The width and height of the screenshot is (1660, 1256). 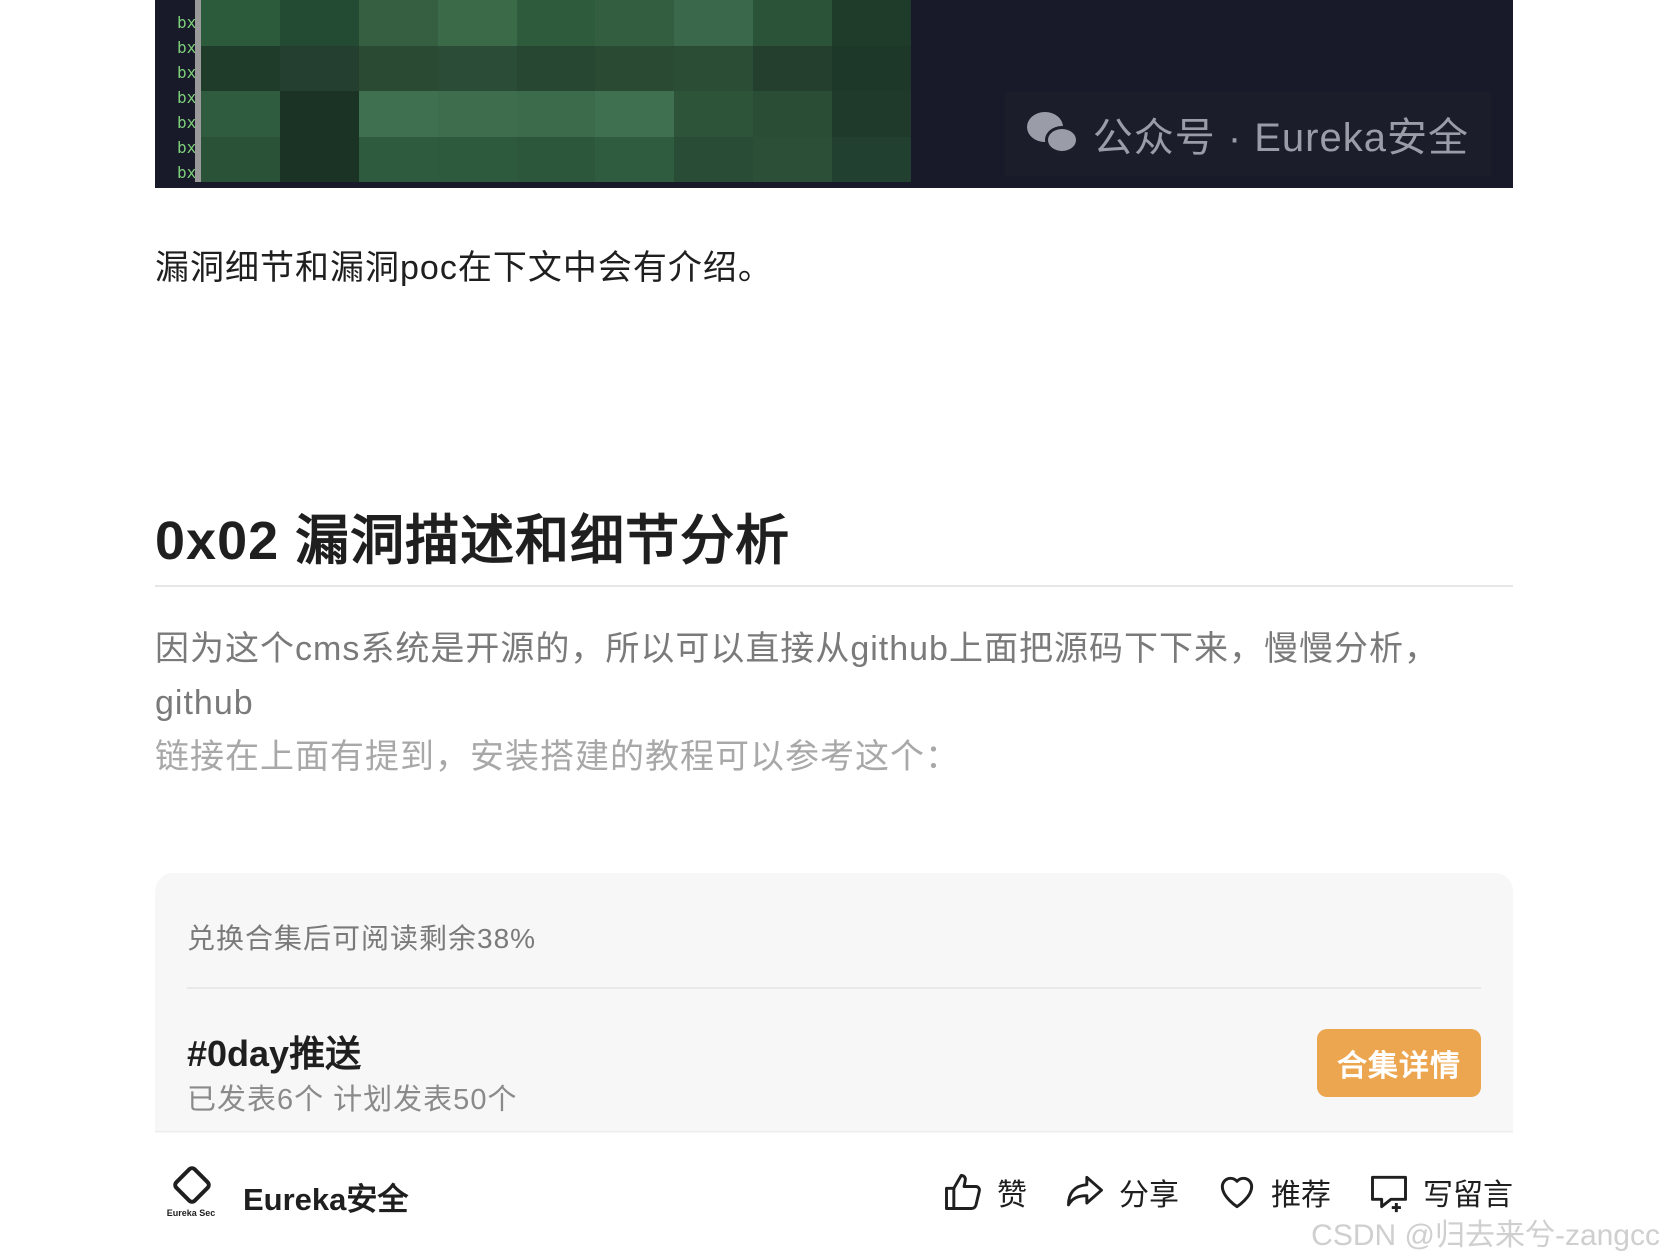 I want to click on pixelated-mosaic, so click(x=556, y=91).